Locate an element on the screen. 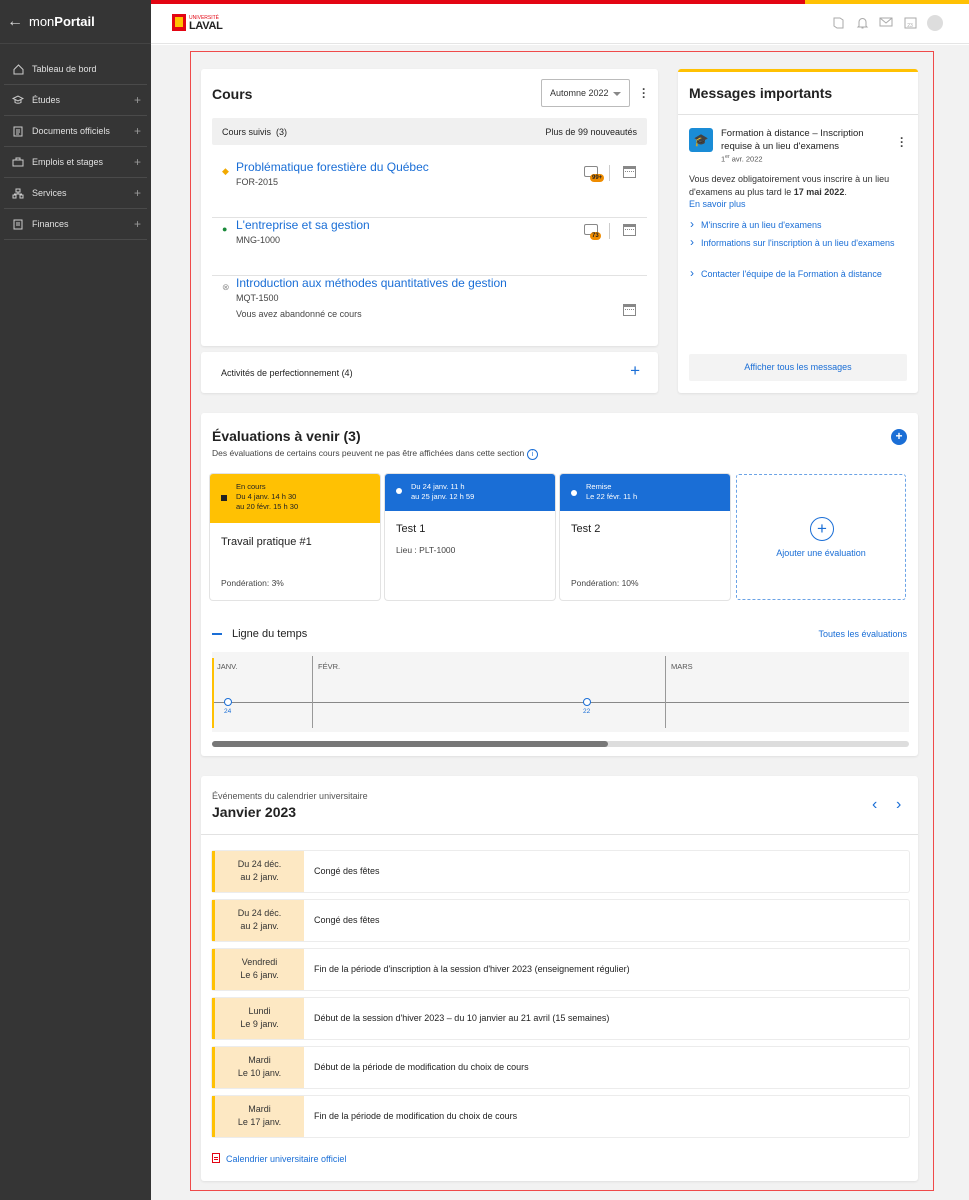 This screenshot has height=1200, width=969. unread-badge: 73 is located at coordinates (595, 236).